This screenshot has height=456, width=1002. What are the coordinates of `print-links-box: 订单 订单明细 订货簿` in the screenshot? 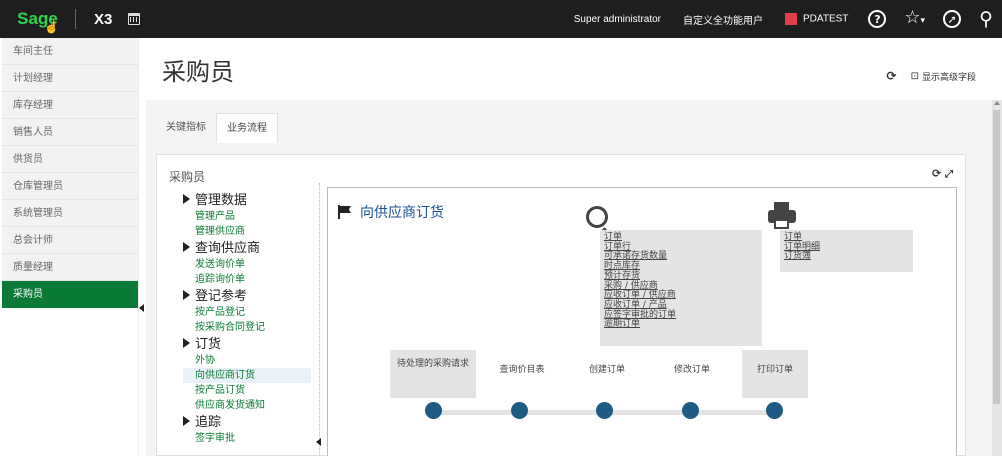 It's located at (846, 251).